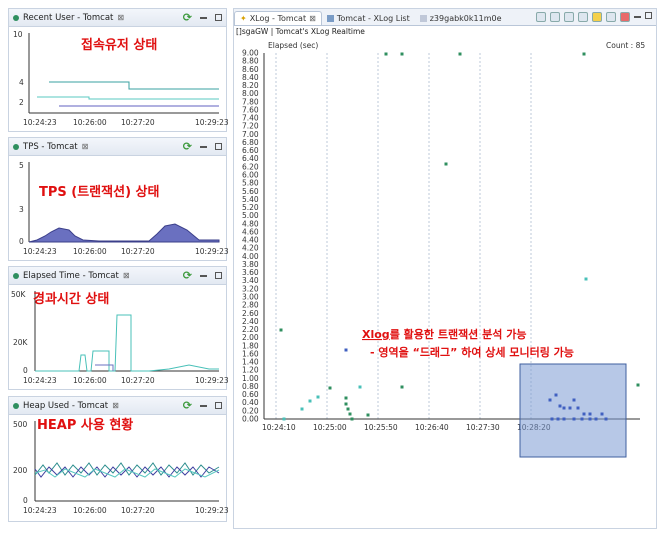  Describe the element at coordinates (71, 275) in the screenshot. I see `panel-title: Elapsed Time - Tomcat` at that location.